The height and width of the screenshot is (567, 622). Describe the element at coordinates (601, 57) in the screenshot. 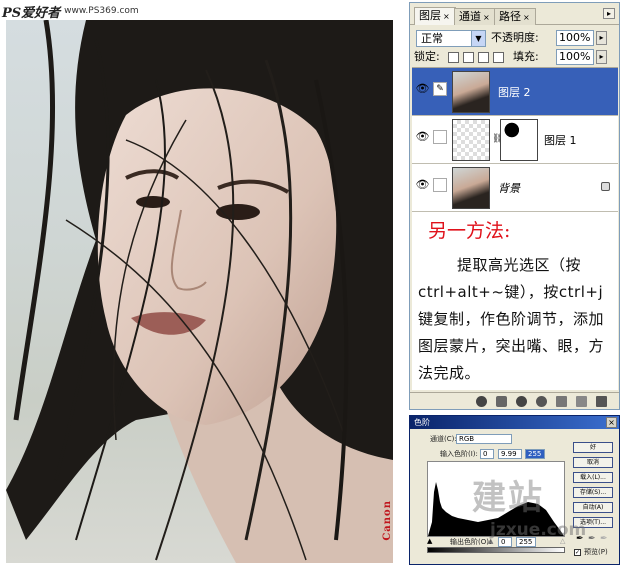

I see `fill-slider-toggle: ▸` at that location.